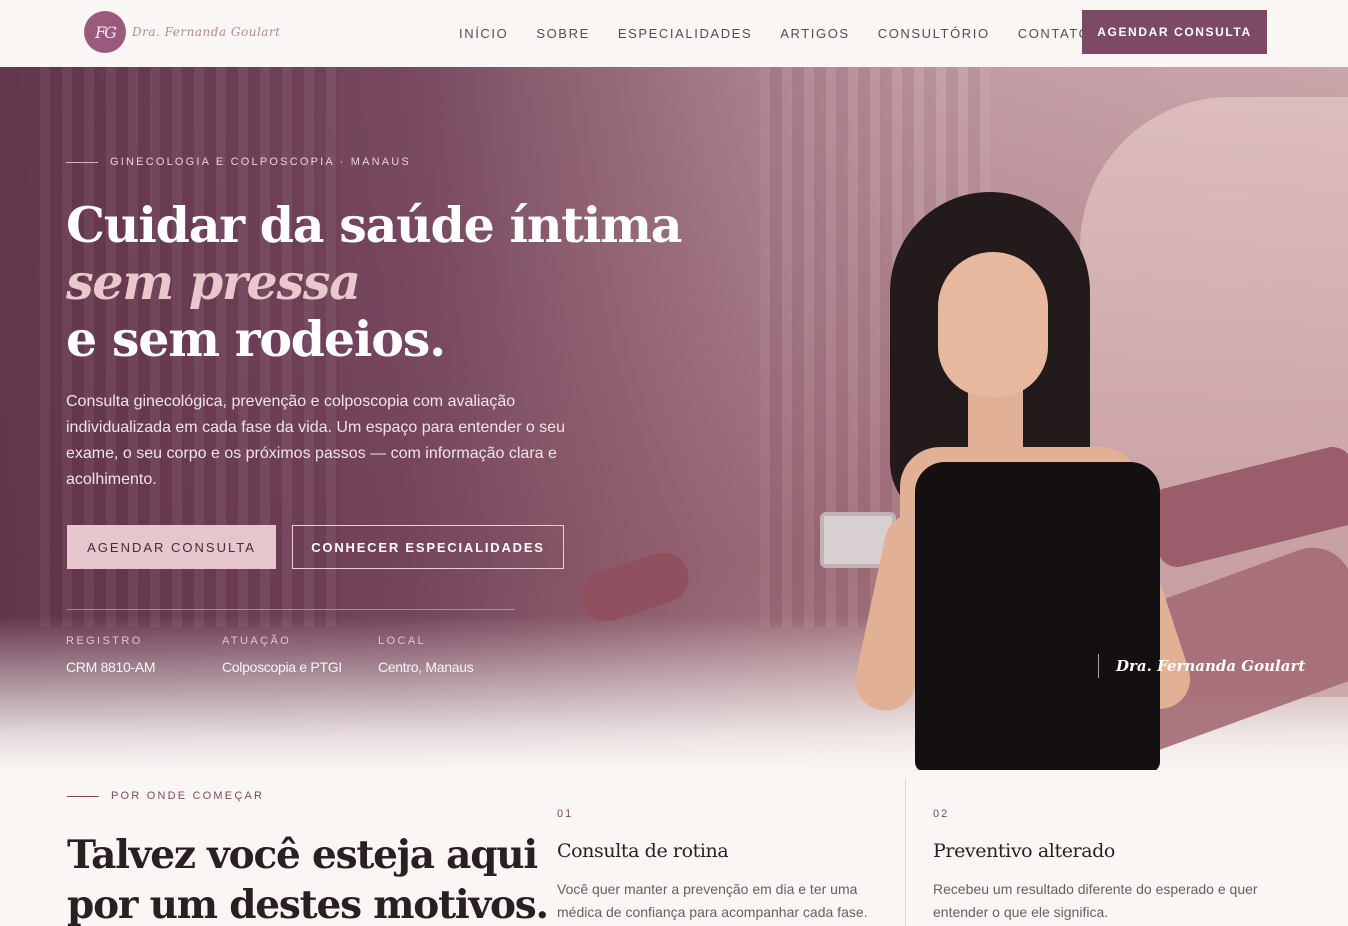 The height and width of the screenshot is (926, 1348). What do you see at coordinates (308, 904) in the screenshot?
I see `reasons-title-line2: por um destes motivos.` at bounding box center [308, 904].